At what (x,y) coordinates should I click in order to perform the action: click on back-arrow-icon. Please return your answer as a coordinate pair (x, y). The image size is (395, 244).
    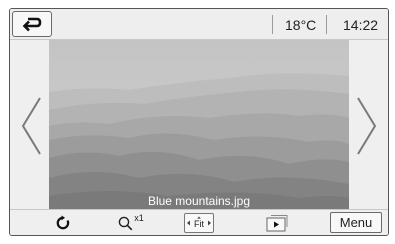
    Looking at the image, I should click on (32, 24).